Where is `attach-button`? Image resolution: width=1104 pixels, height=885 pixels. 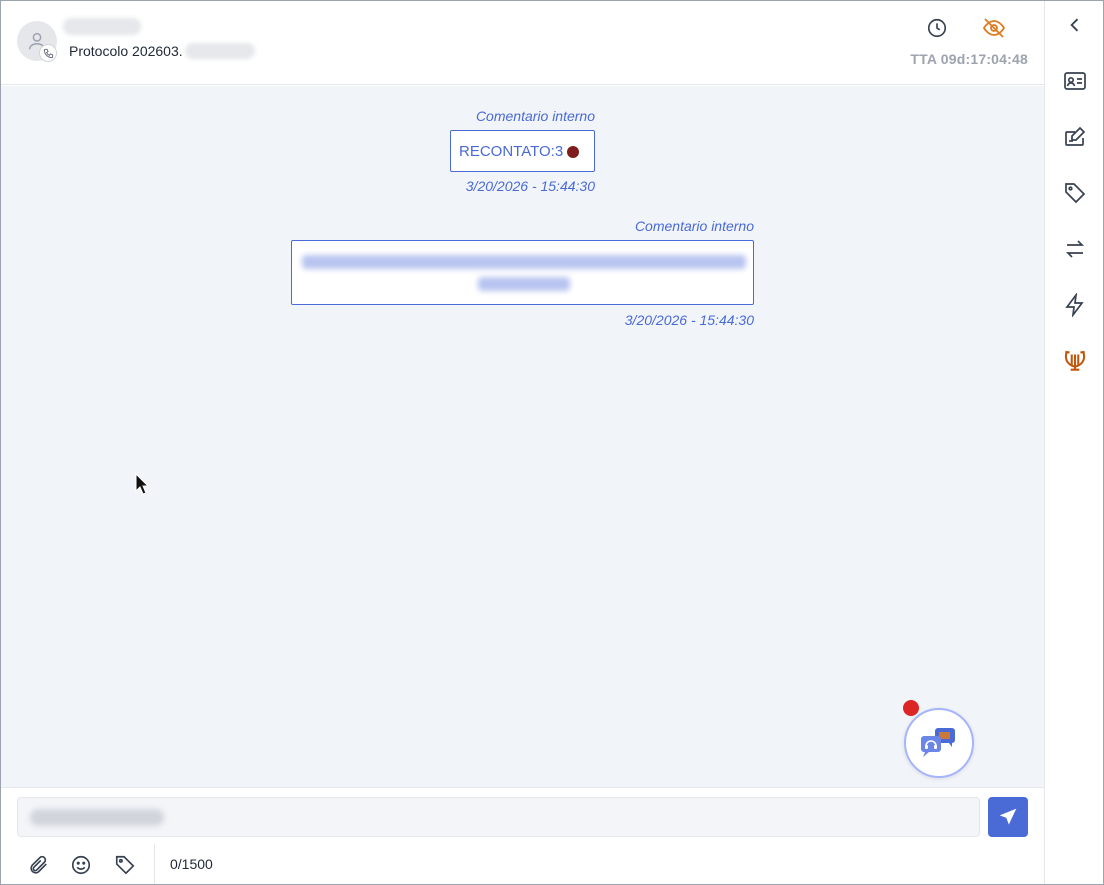
attach-button is located at coordinates (38, 865).